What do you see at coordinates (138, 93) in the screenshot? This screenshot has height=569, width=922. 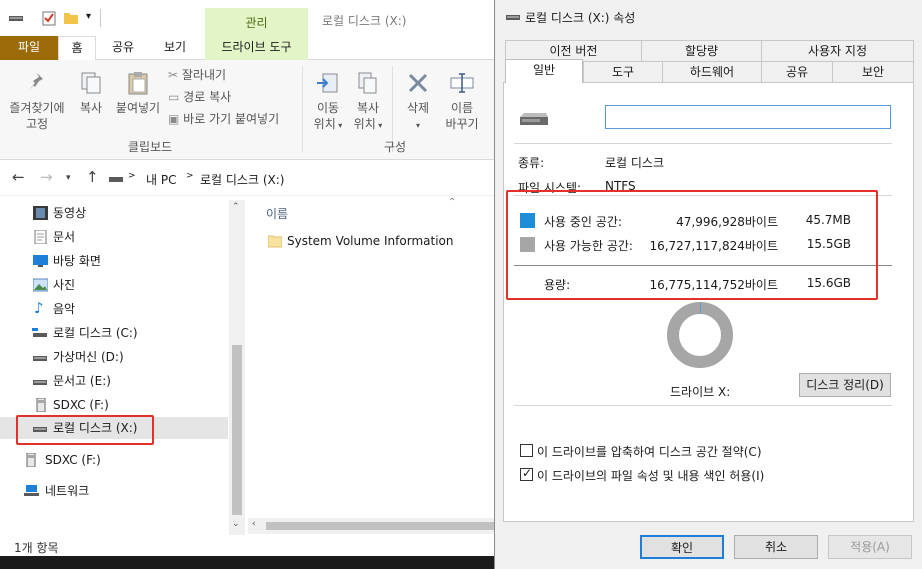 I see `paste-button: 붙여넣기` at bounding box center [138, 93].